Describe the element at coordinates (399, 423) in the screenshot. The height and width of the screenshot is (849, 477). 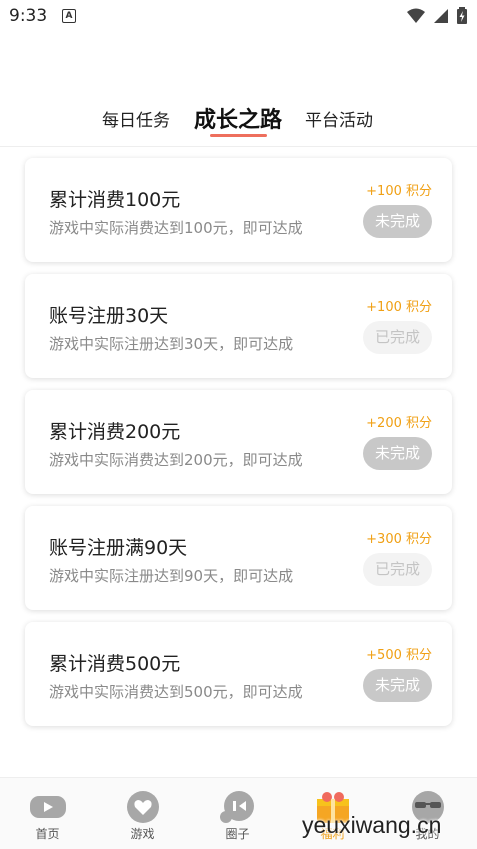
I see `task-points: +200 积分` at that location.